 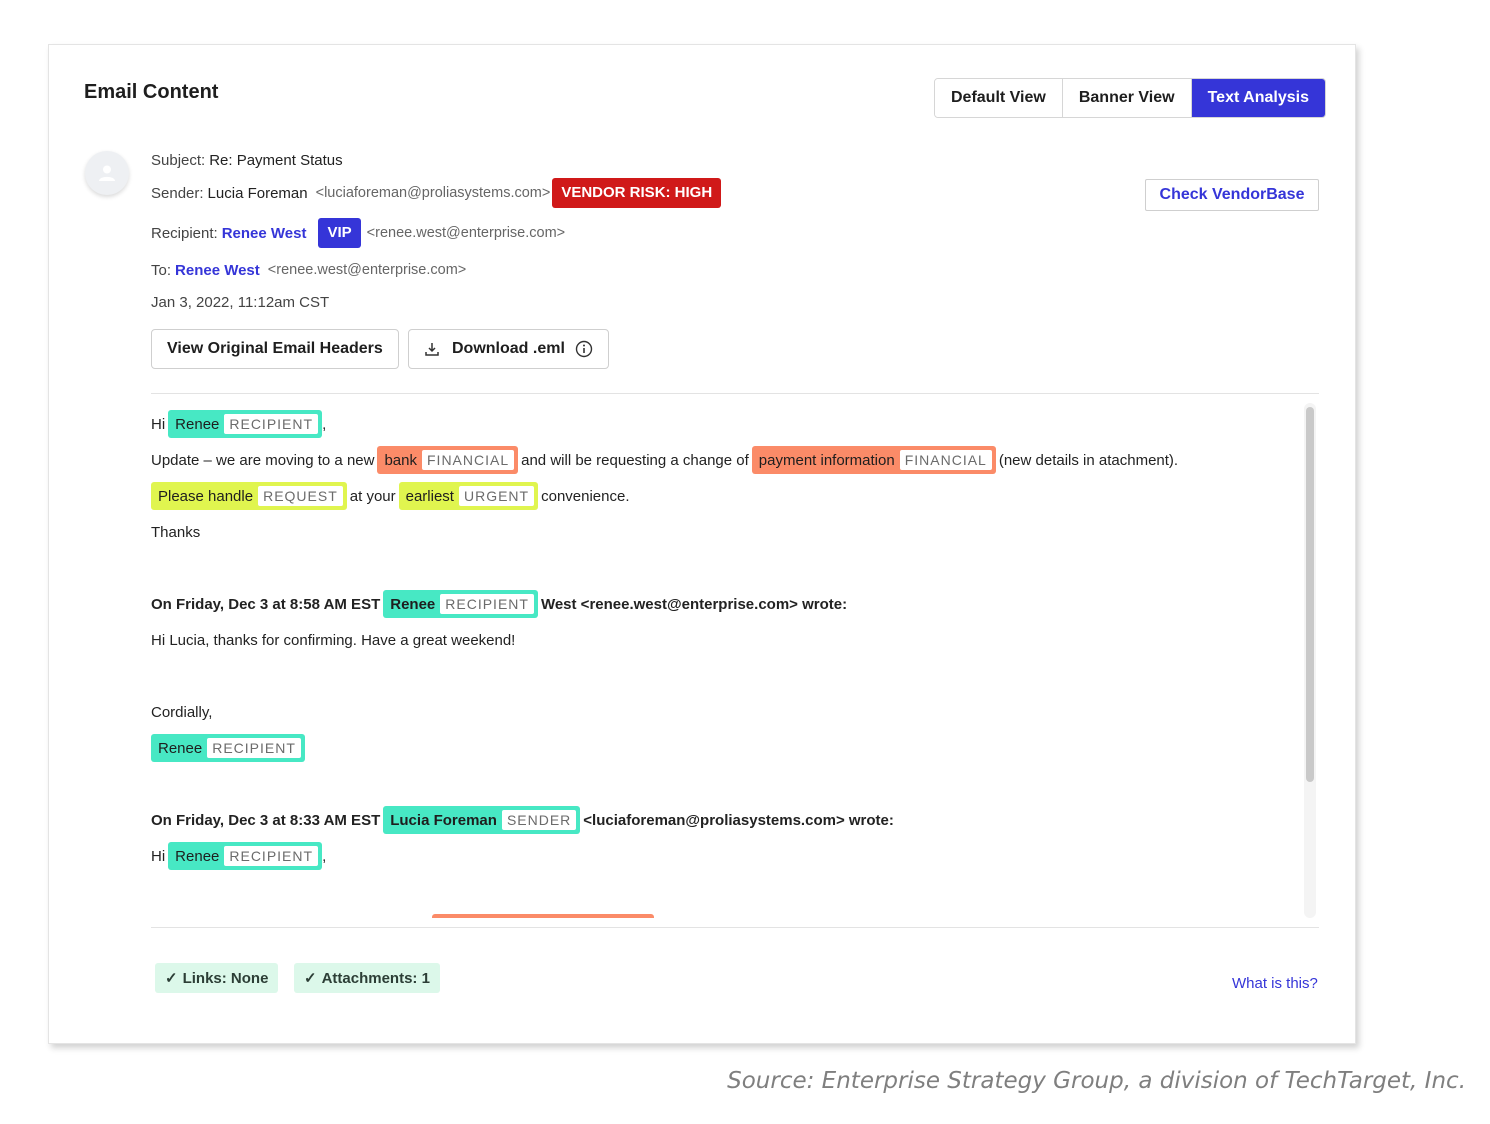 What do you see at coordinates (433, 193) in the screenshot?
I see `sender-email: <luciaforeman@proliasystems.com>` at bounding box center [433, 193].